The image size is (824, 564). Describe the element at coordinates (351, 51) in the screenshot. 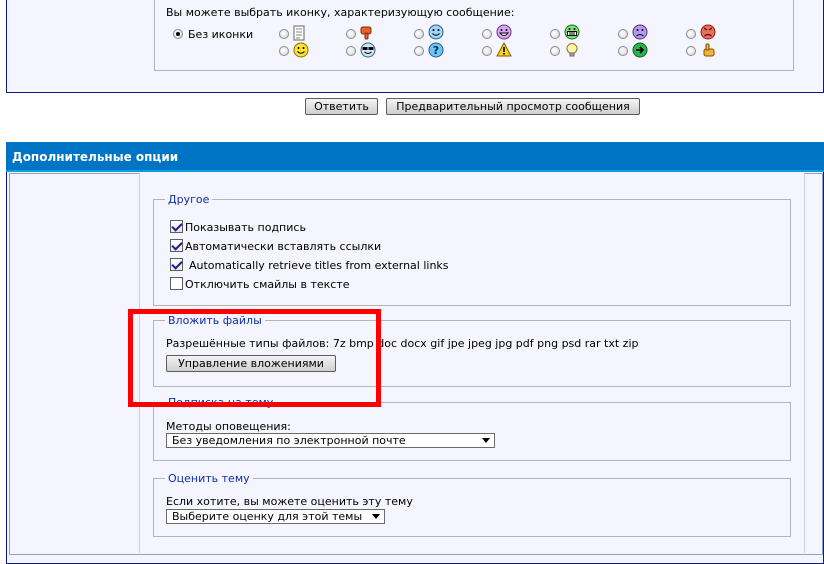

I see `radio-icon-cool` at that location.